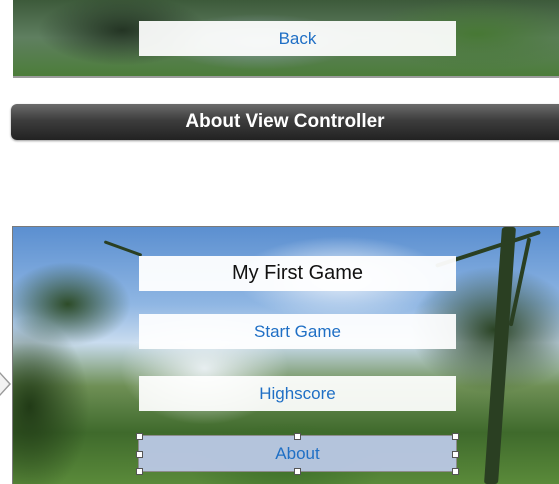 The image size is (559, 484). I want to click on segue-arrow-icon, so click(5, 384).